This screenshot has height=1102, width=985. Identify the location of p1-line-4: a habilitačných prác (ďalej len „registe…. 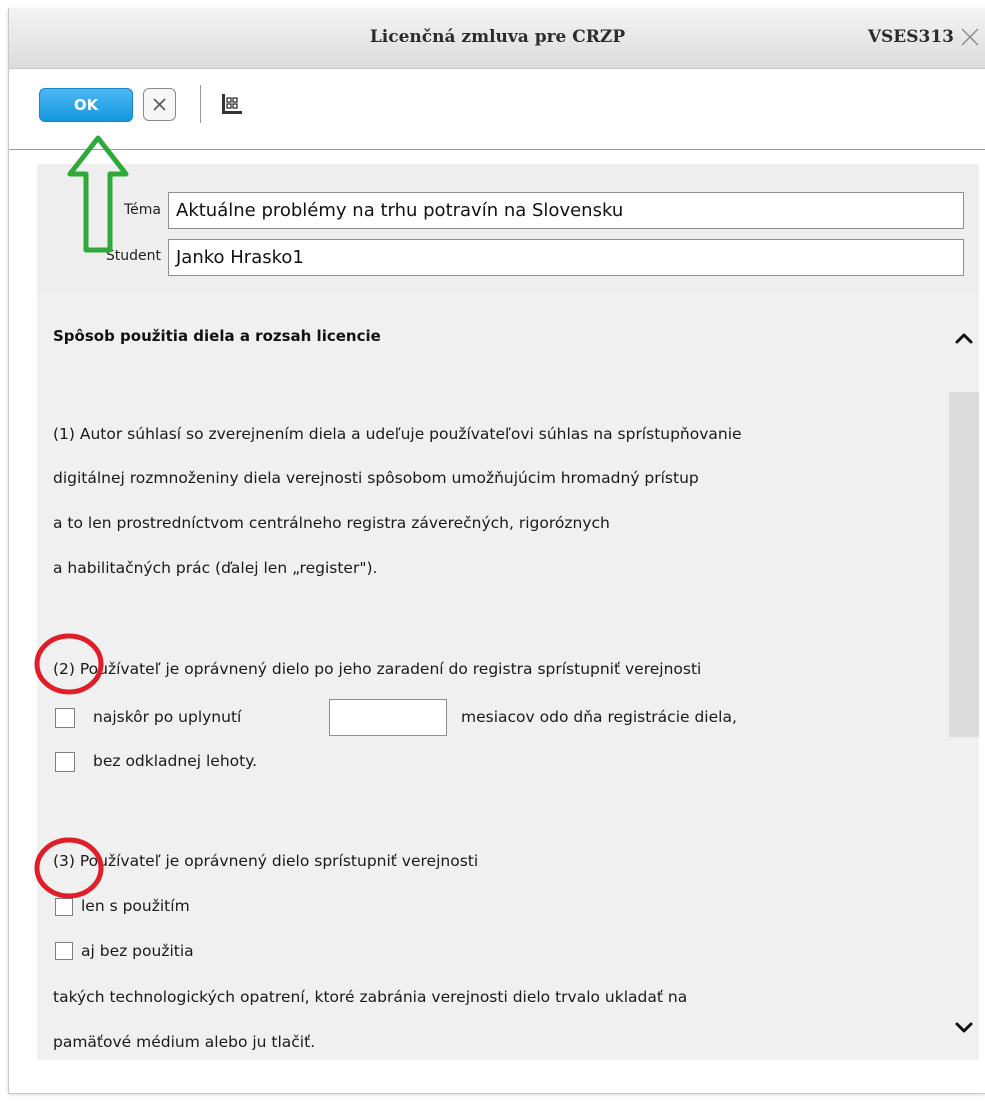
(215, 568).